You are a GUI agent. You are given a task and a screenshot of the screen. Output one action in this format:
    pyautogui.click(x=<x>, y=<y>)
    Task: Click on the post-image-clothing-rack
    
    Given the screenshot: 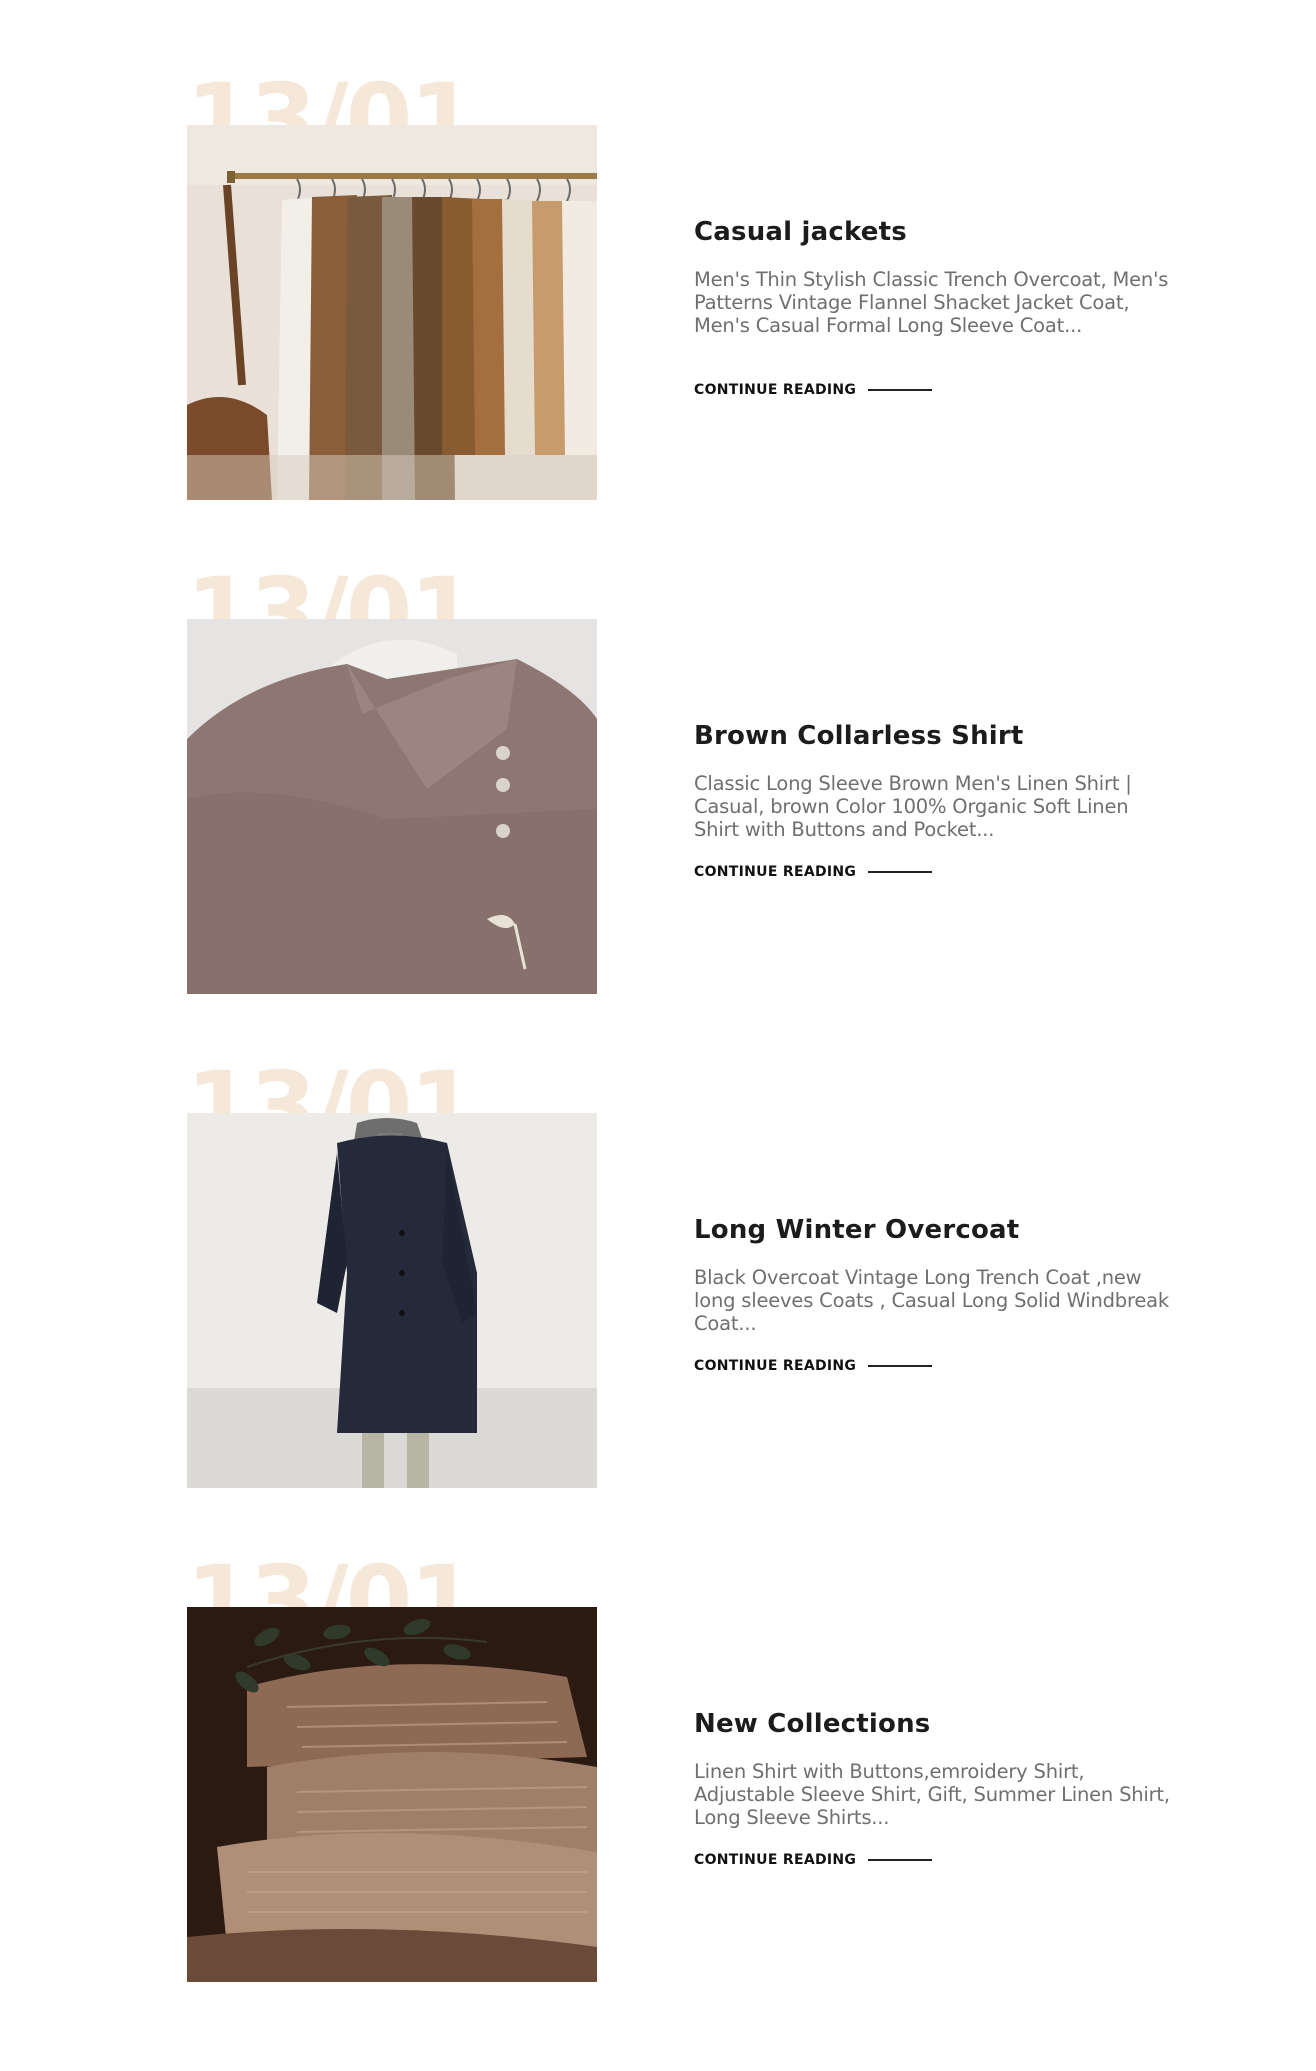 What is the action you would take?
    pyautogui.click(x=392, y=312)
    